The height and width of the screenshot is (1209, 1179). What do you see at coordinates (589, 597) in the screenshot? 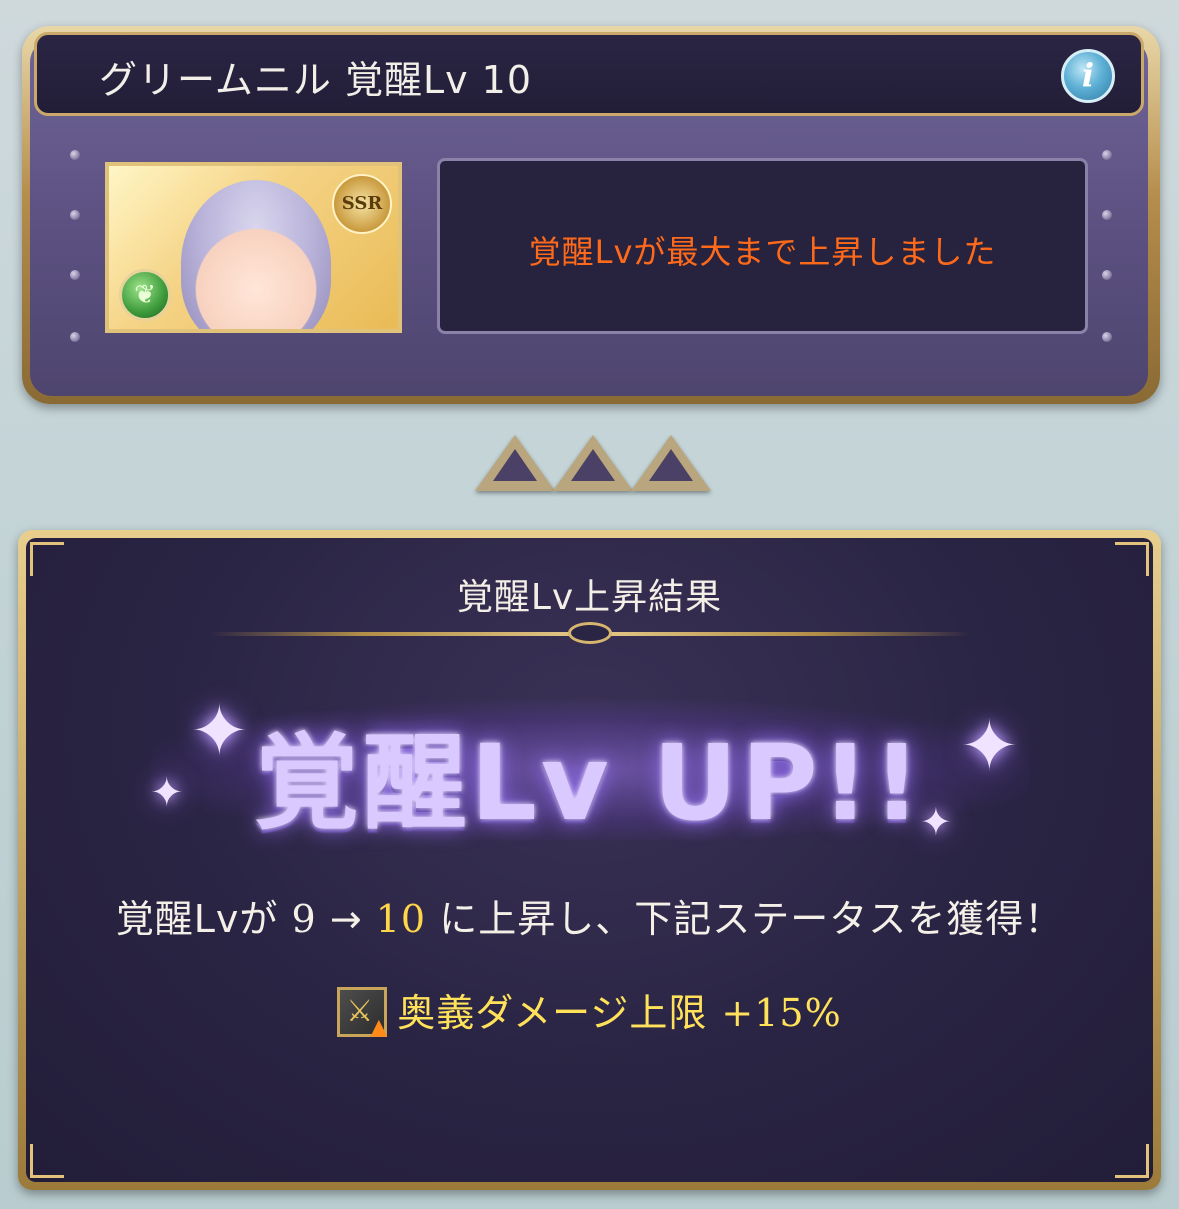
I see `result-title: 覚醒Lv上昇結果` at bounding box center [589, 597].